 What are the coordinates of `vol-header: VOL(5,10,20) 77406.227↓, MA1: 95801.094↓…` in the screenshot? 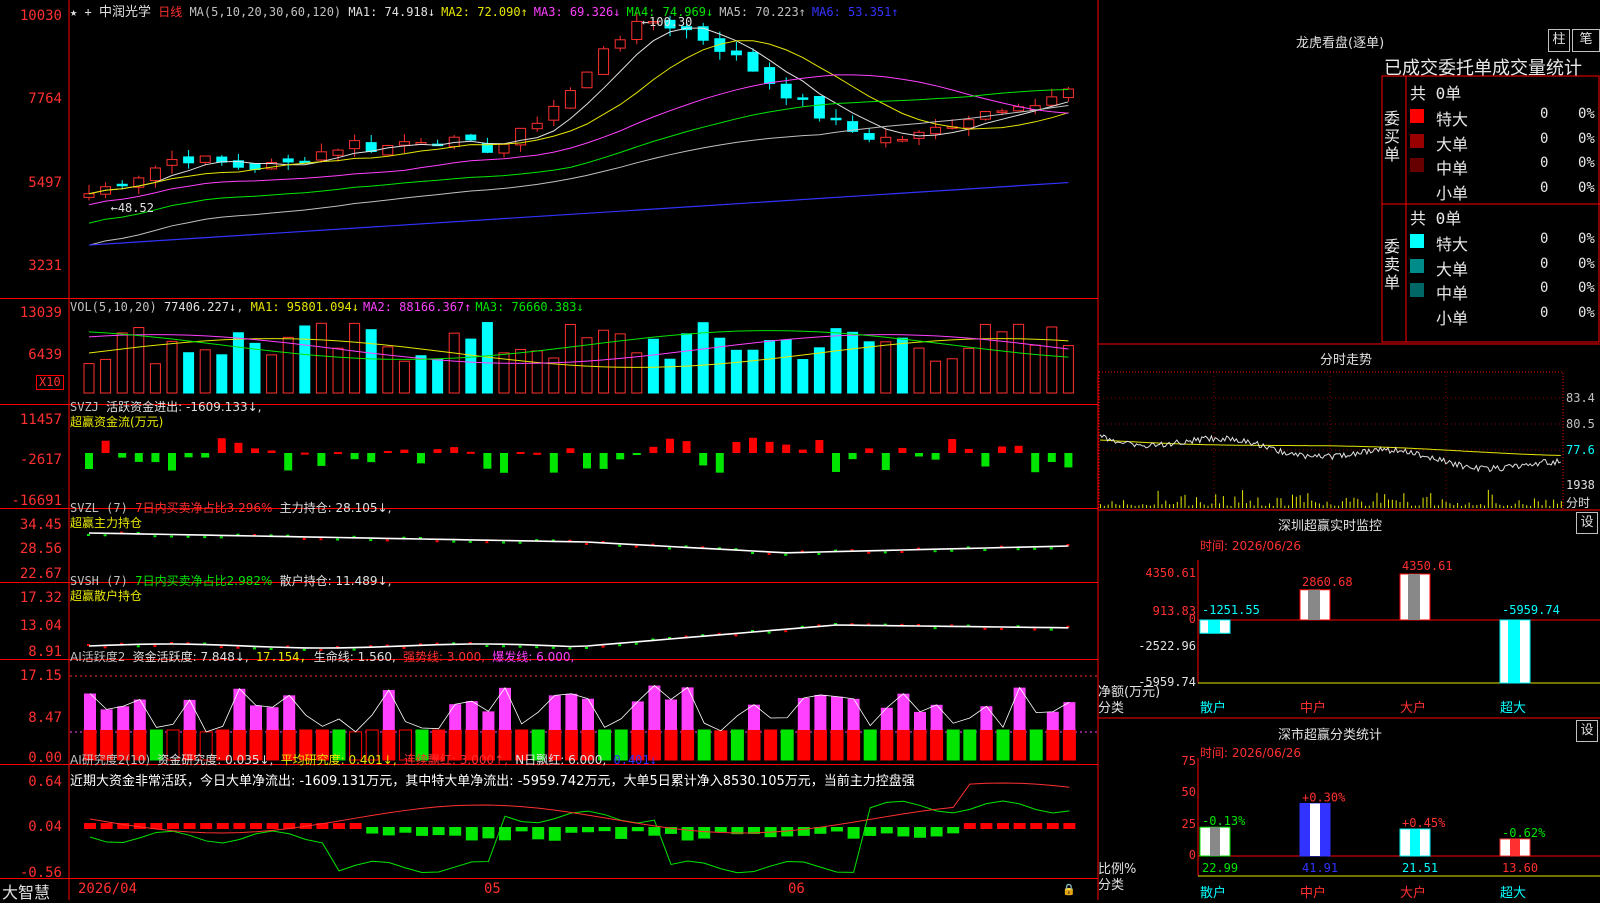 It's located at (327, 307).